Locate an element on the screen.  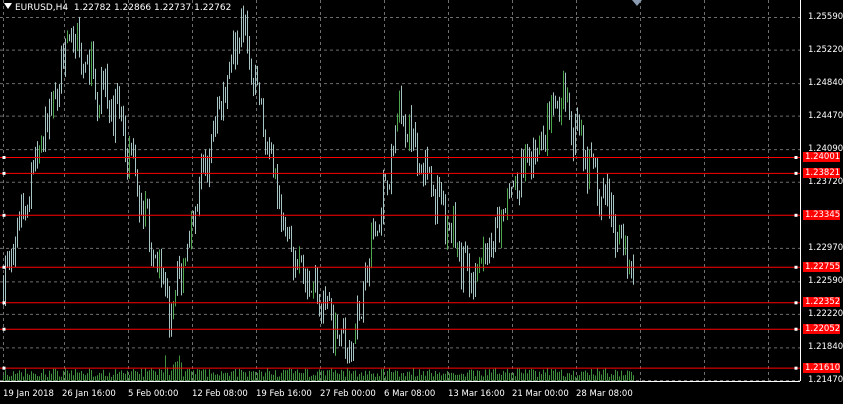
price-tick-label: 1.22220 is located at coordinates (825, 313).